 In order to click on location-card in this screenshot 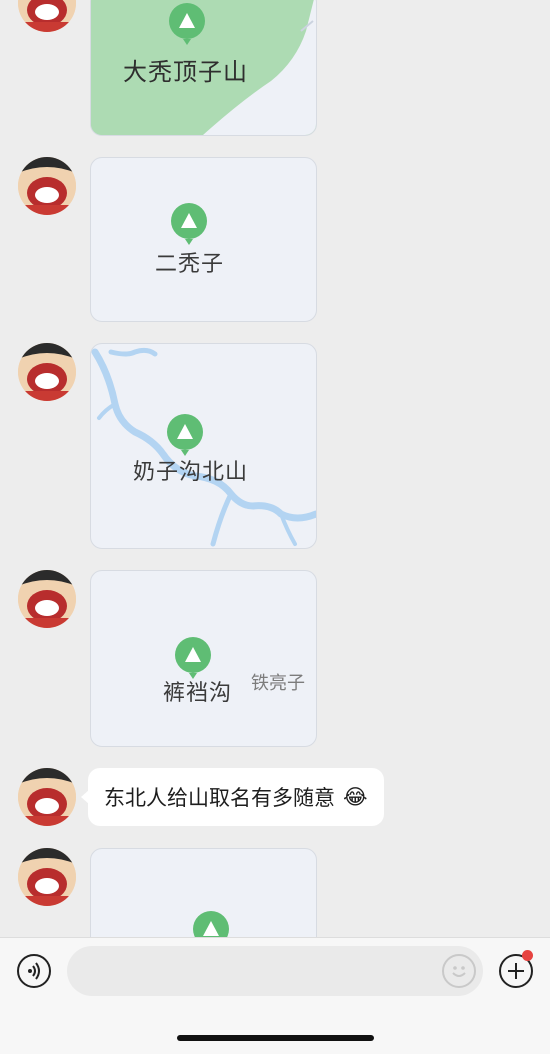, I will do `click(203, 892)`.